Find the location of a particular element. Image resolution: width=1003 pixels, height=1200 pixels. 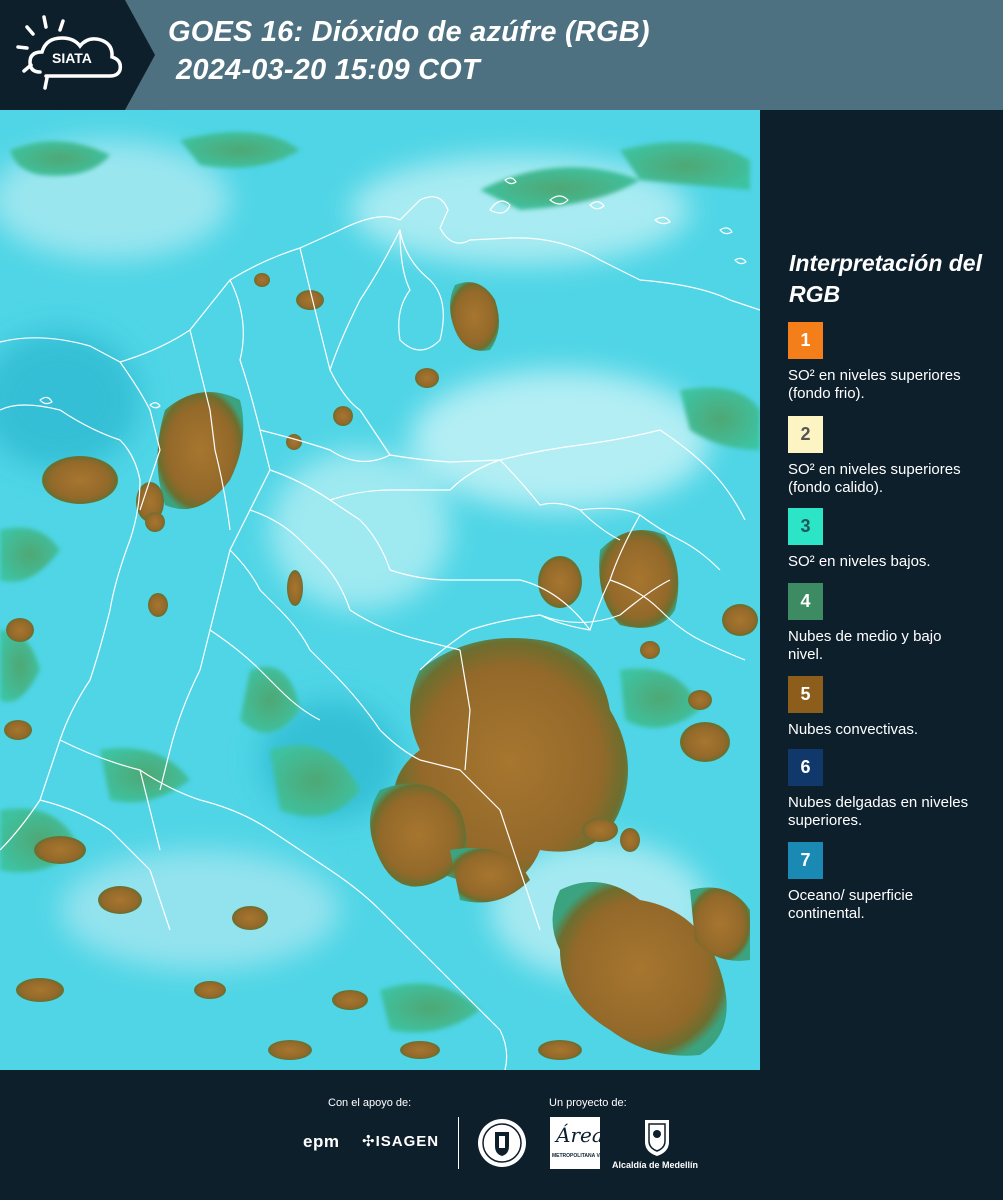

legend-label-1: SO² en niveles superiores (fondo frio). is located at coordinates (874, 384).